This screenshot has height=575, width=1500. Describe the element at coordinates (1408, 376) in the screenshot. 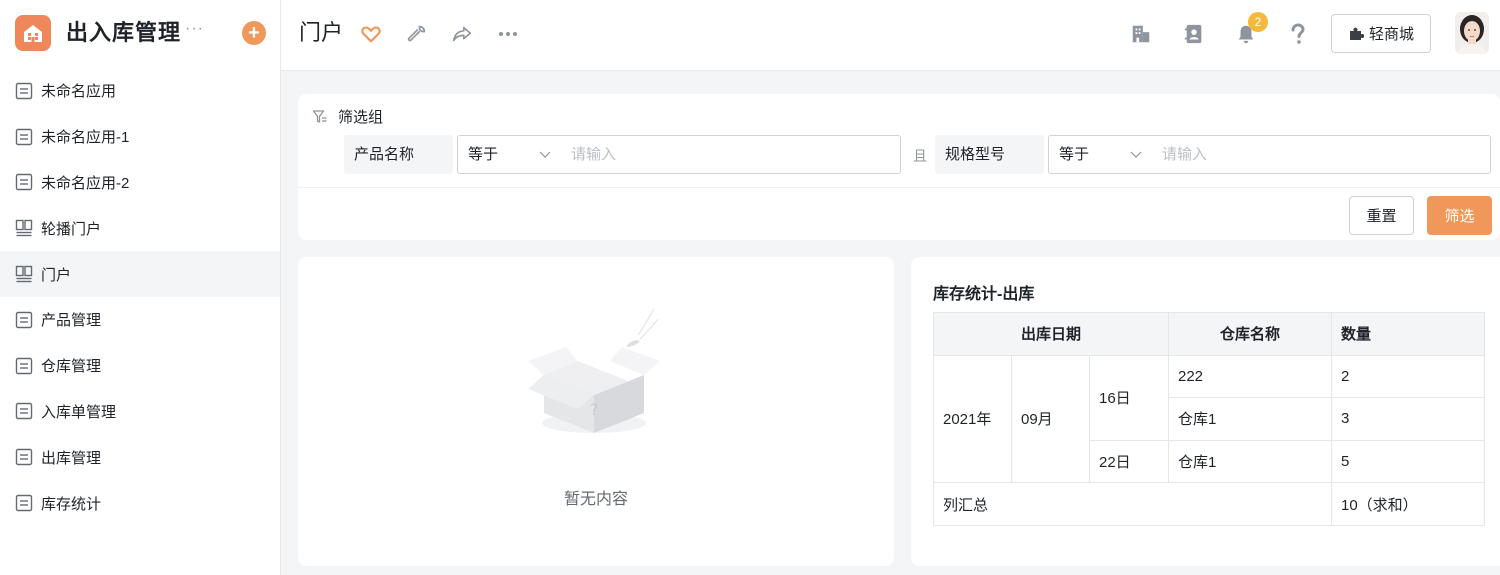

I see `quantity-cell: 2` at that location.